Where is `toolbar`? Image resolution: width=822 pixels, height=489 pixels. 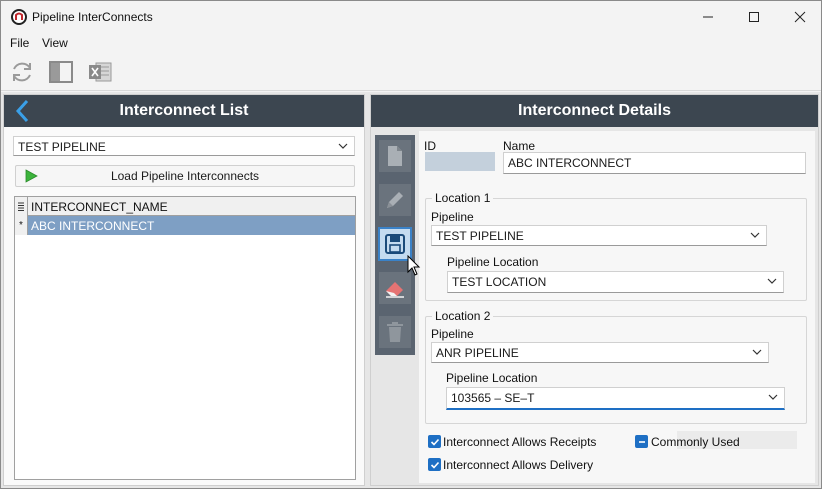 toolbar is located at coordinates (411, 72).